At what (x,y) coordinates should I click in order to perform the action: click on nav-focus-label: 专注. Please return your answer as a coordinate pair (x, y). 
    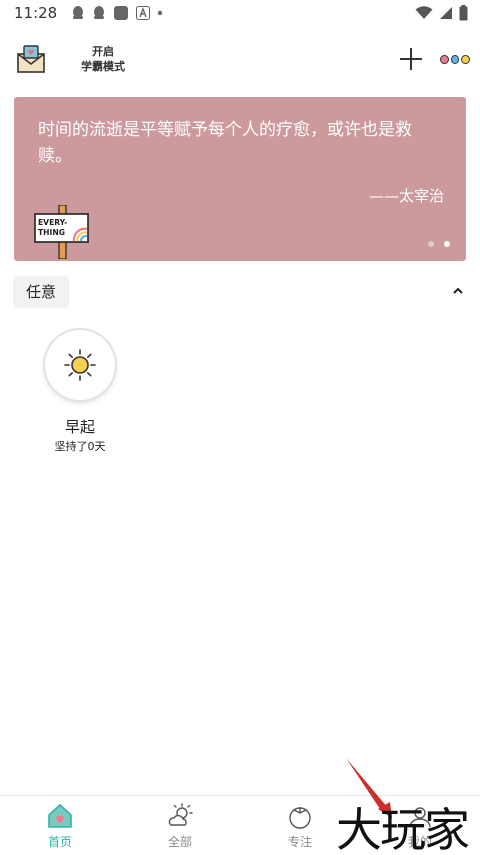
    Looking at the image, I should click on (299, 842).